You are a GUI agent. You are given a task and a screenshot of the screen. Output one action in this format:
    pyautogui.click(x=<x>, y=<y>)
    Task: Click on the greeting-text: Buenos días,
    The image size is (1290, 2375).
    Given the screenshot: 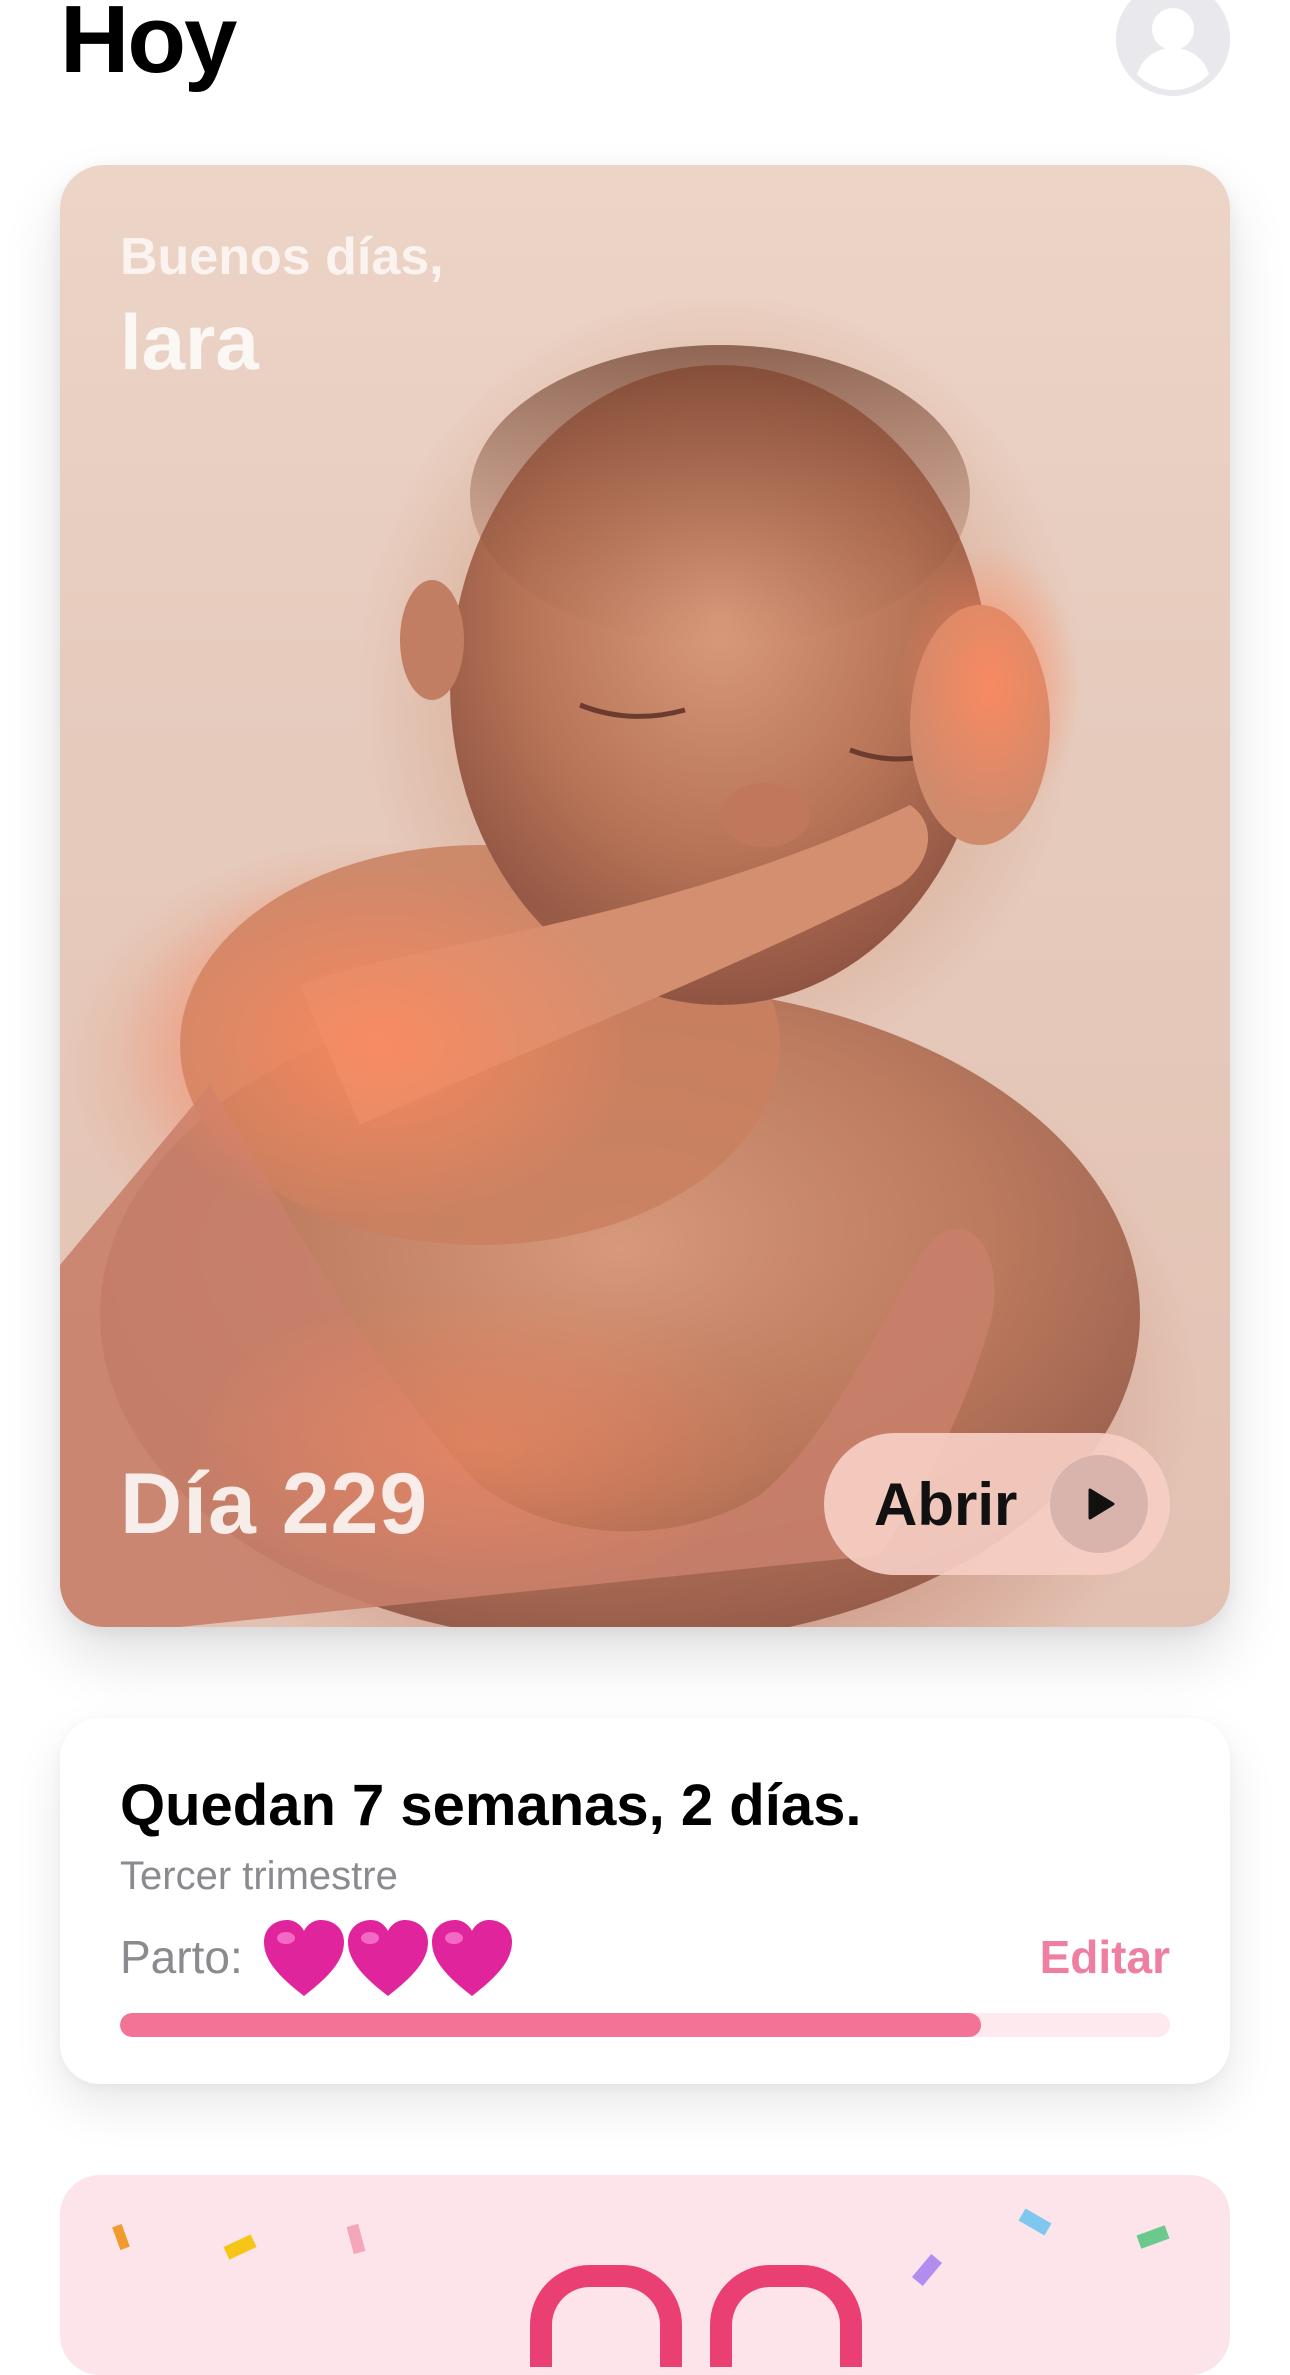 What is the action you would take?
    pyautogui.click(x=282, y=257)
    